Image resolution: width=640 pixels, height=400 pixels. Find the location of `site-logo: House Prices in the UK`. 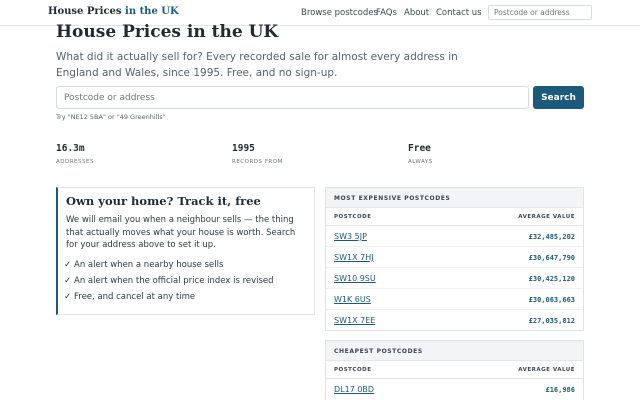

site-logo: House Prices in the UK is located at coordinates (113, 11).